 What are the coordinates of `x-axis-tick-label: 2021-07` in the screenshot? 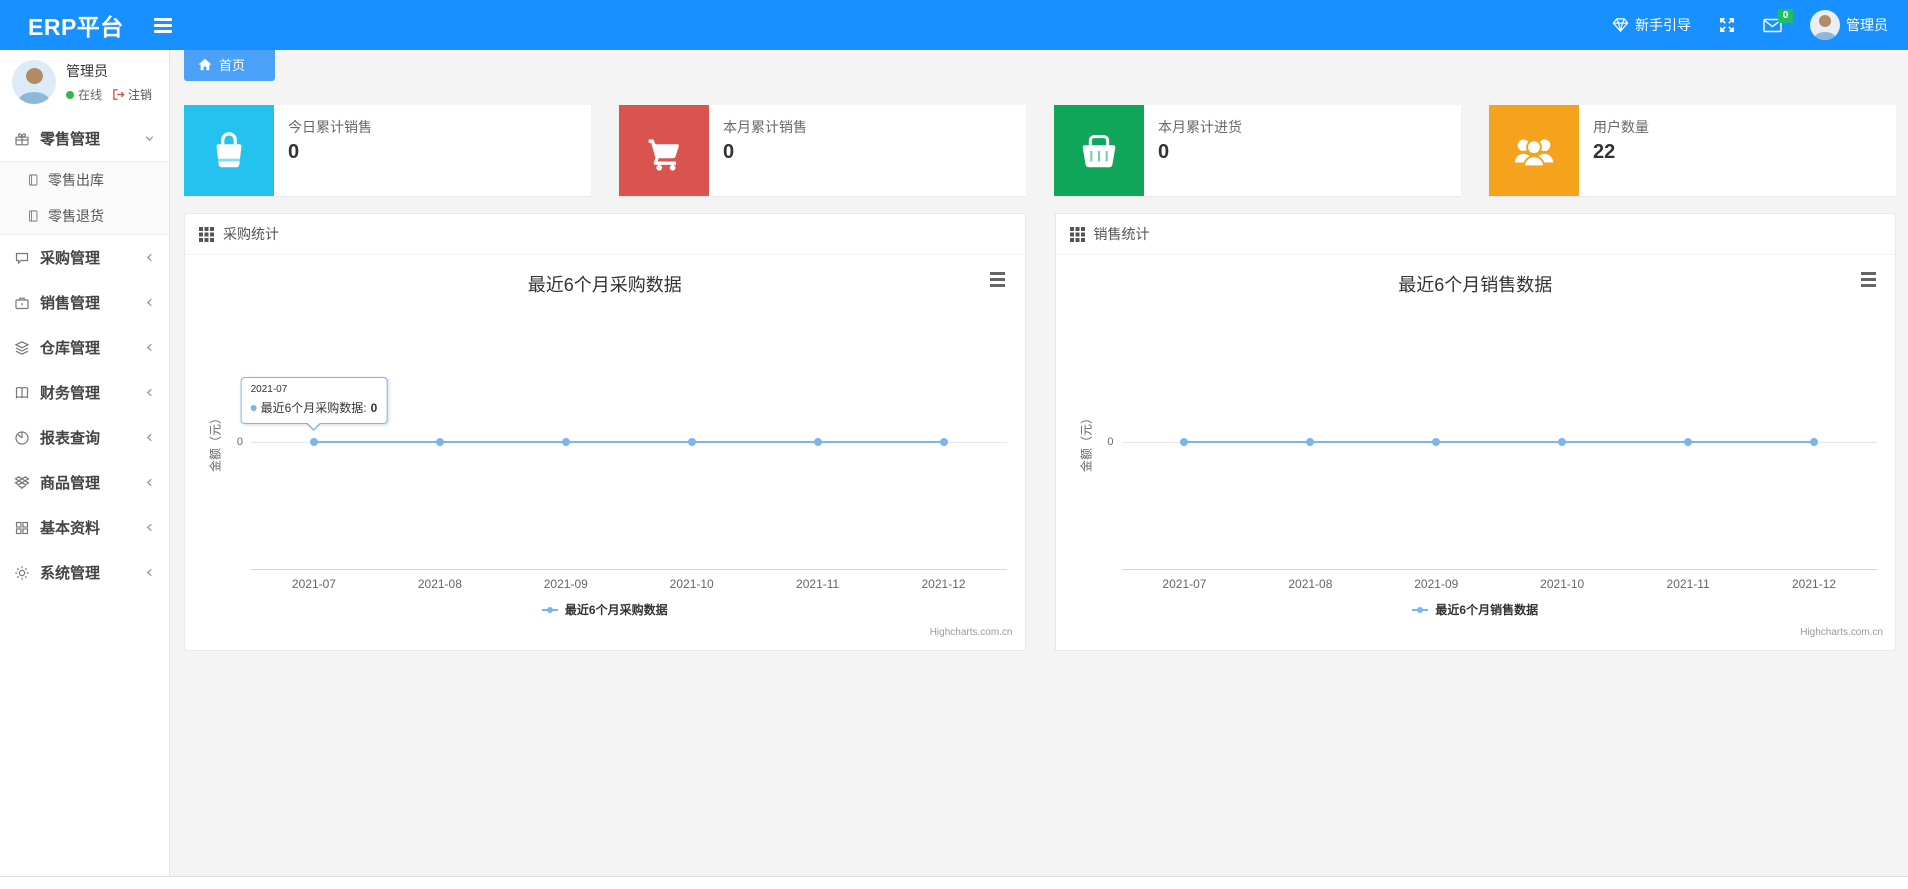 It's located at (313, 584).